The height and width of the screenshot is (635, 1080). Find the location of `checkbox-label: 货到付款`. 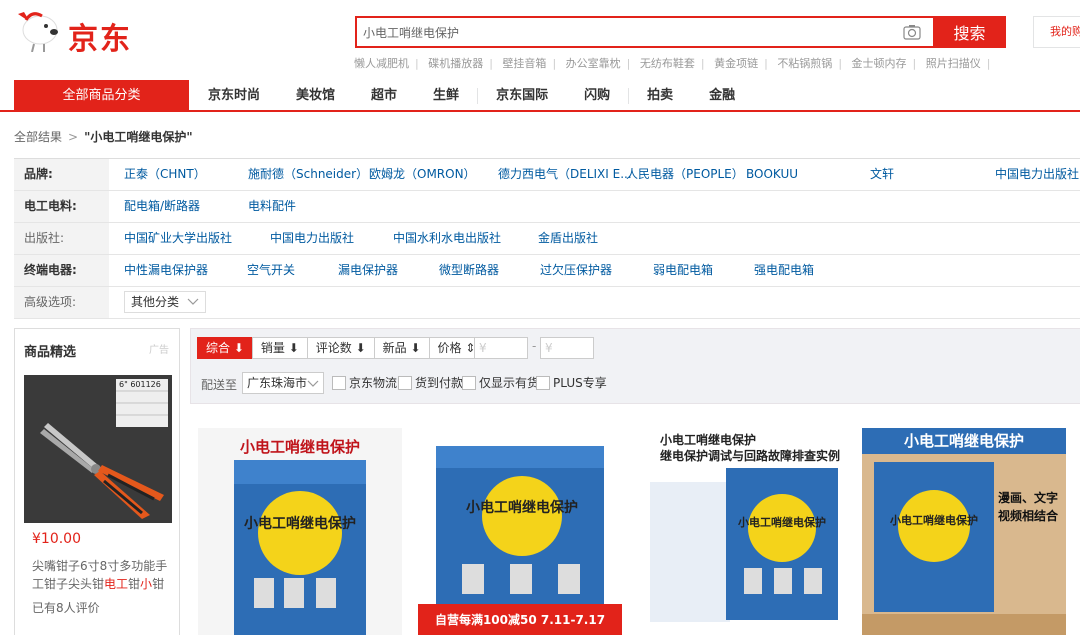

checkbox-label: 货到付款 is located at coordinates (439, 383).